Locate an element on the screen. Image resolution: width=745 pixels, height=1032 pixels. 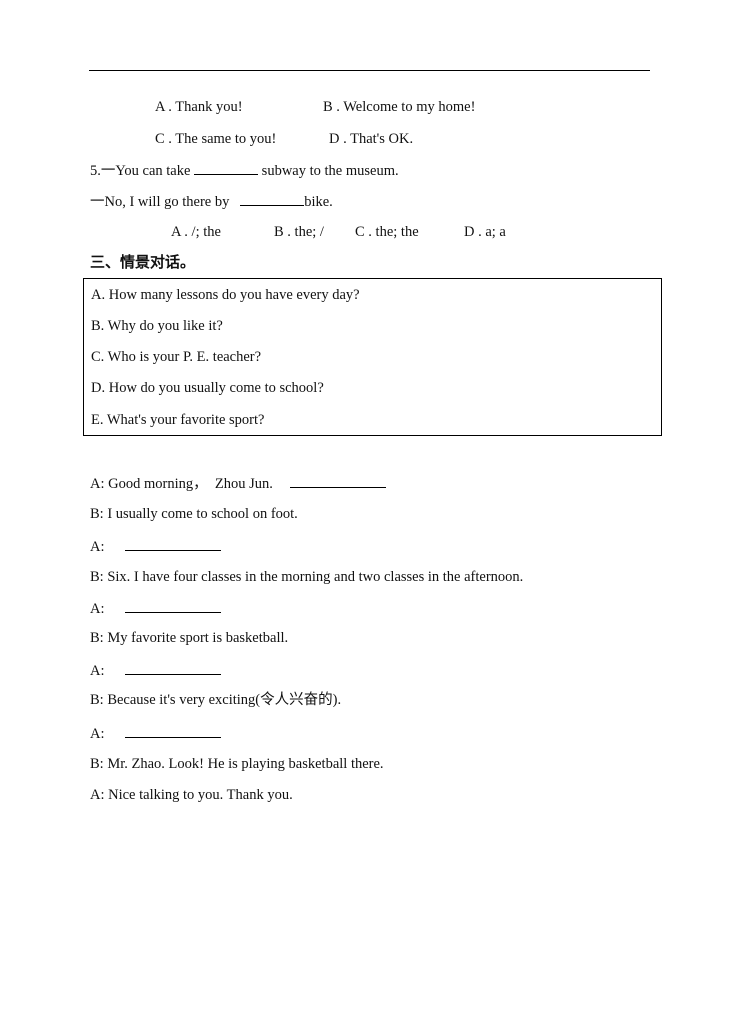
choice-item: E. What's your favorite sport? is located at coordinates (178, 420).